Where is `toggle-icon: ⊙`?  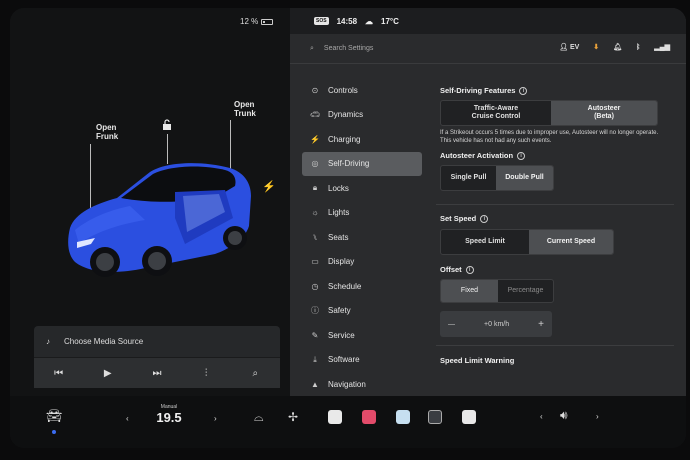
toggle-icon: ⊙ is located at coordinates (315, 90).